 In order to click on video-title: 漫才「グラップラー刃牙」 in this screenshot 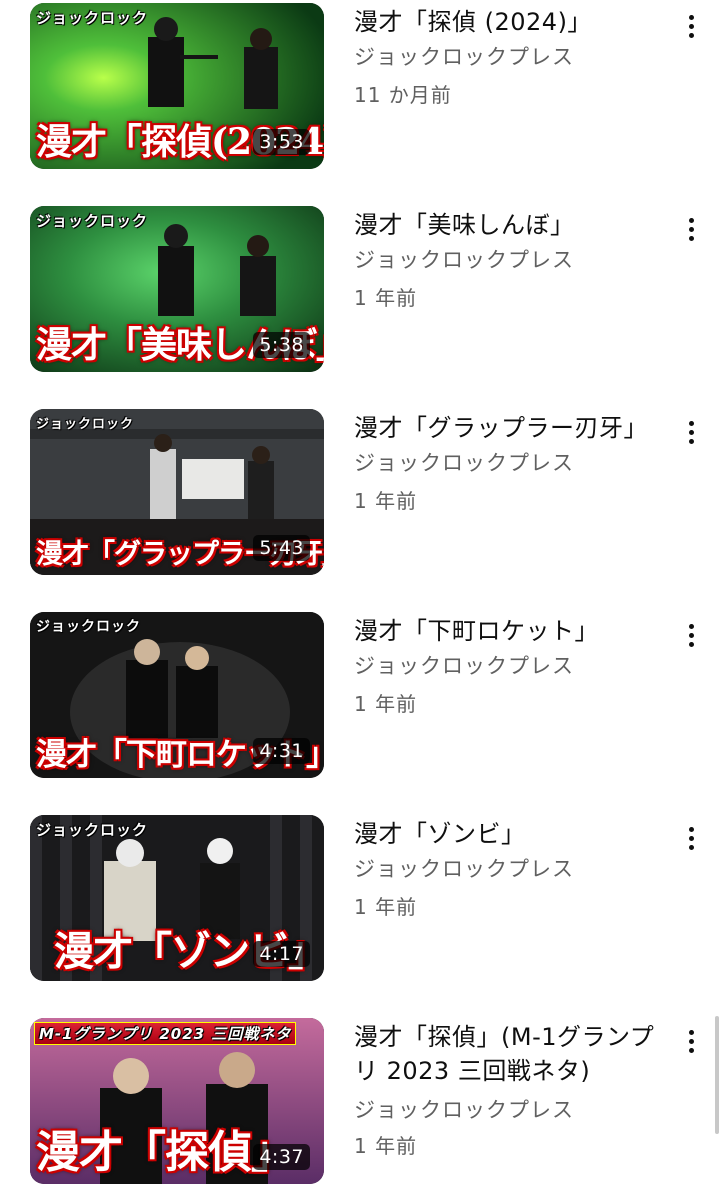, I will do `click(515, 428)`.